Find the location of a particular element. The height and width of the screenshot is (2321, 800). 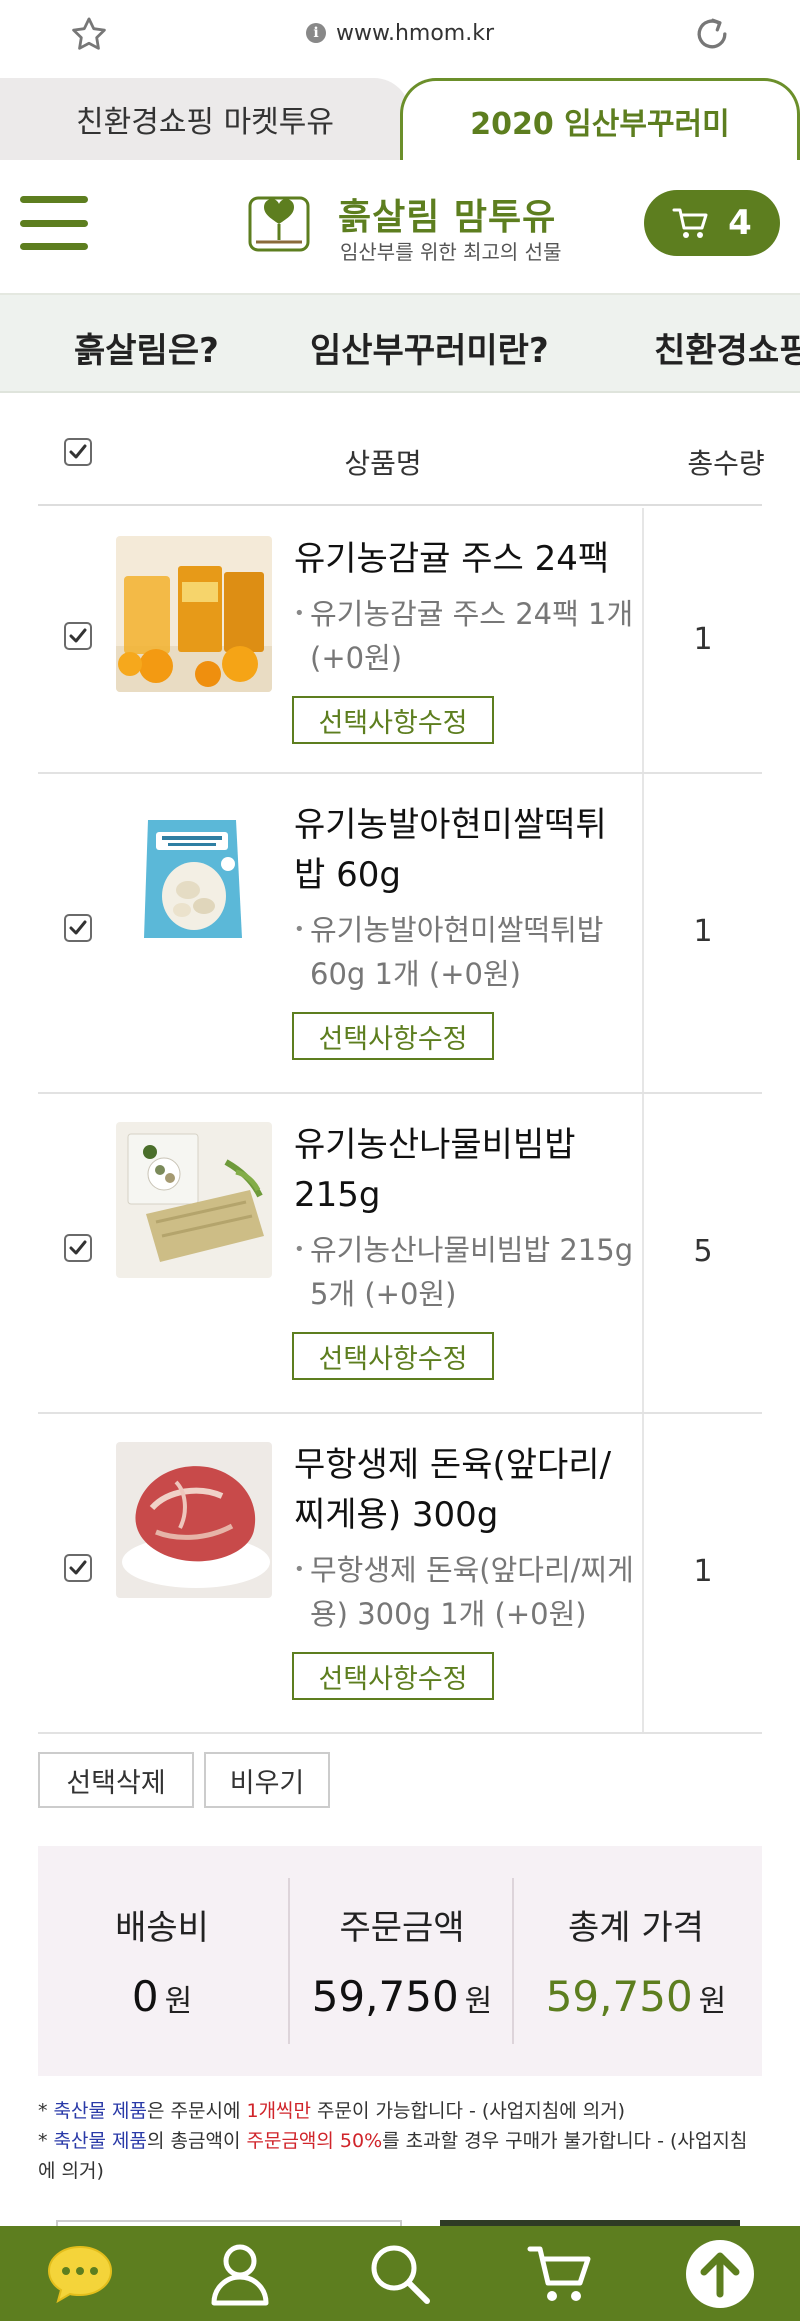

shipping-value: 0원 is located at coordinates (162, 1996).